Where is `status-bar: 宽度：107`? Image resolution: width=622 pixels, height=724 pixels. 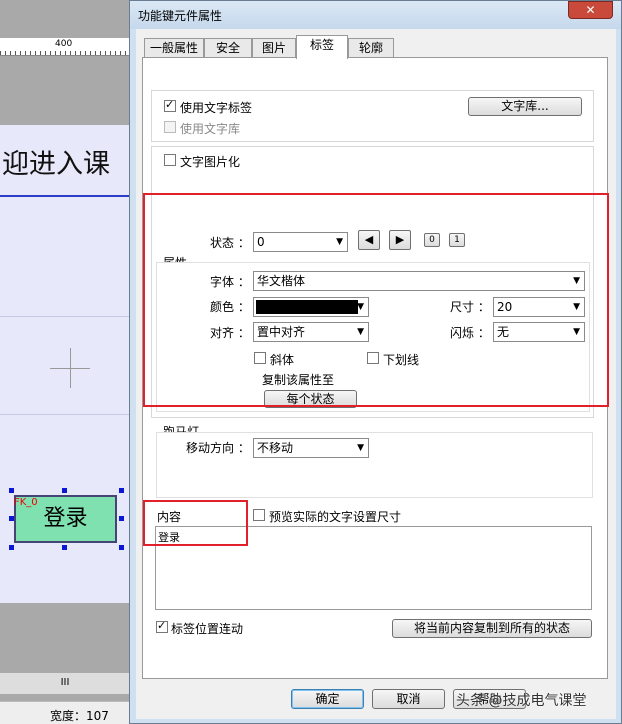
status-bar: 宽度：107 is located at coordinates (65, 712).